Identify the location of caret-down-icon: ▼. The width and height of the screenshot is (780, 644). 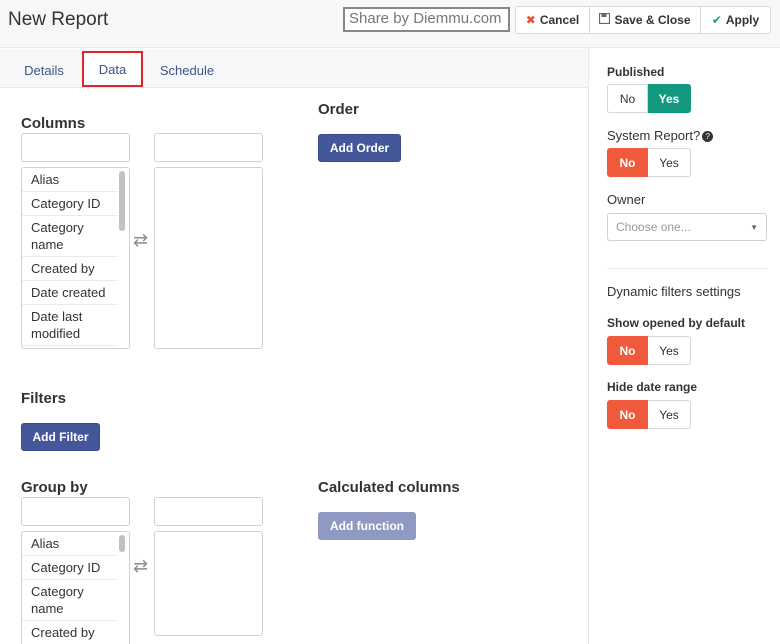
(754, 227).